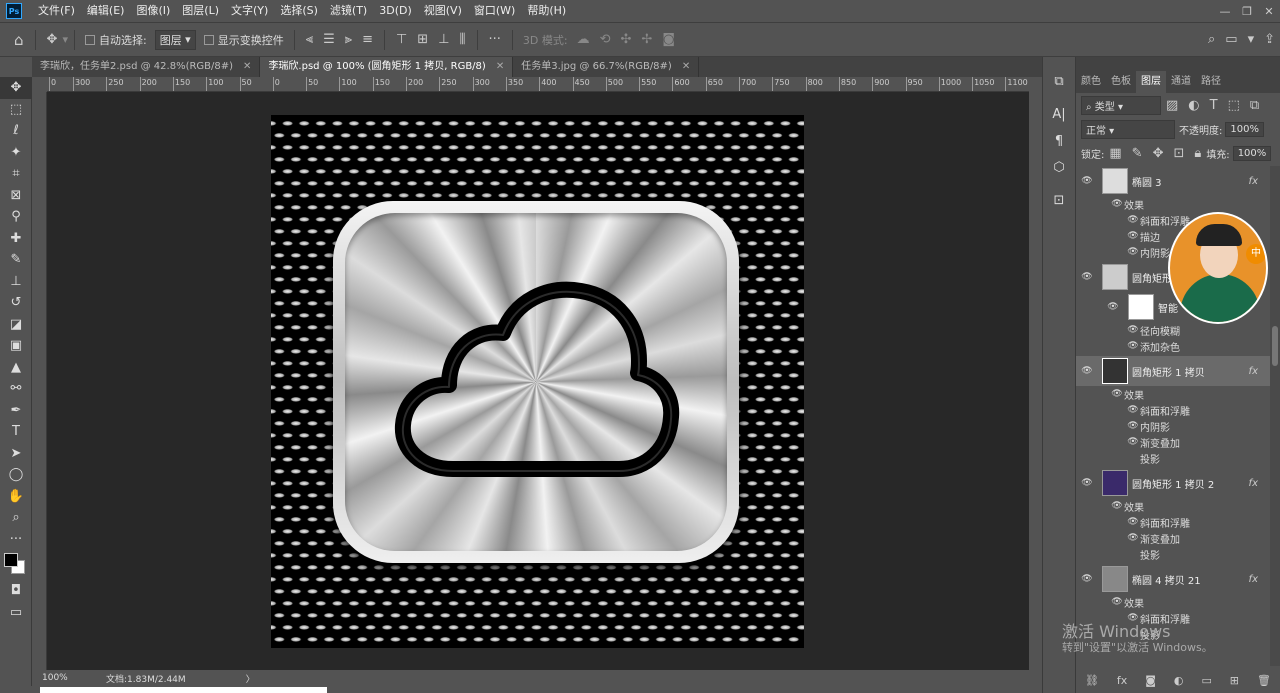  I want to click on align-bottom-icon: ⊥, so click(443, 39).